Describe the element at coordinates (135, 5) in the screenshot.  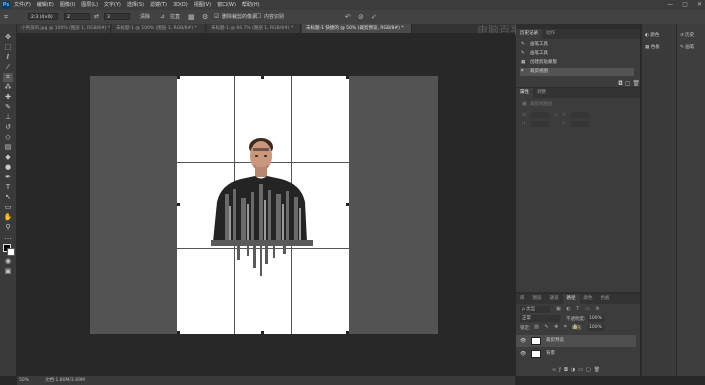
I see `menu-select: 选择(S)` at that location.